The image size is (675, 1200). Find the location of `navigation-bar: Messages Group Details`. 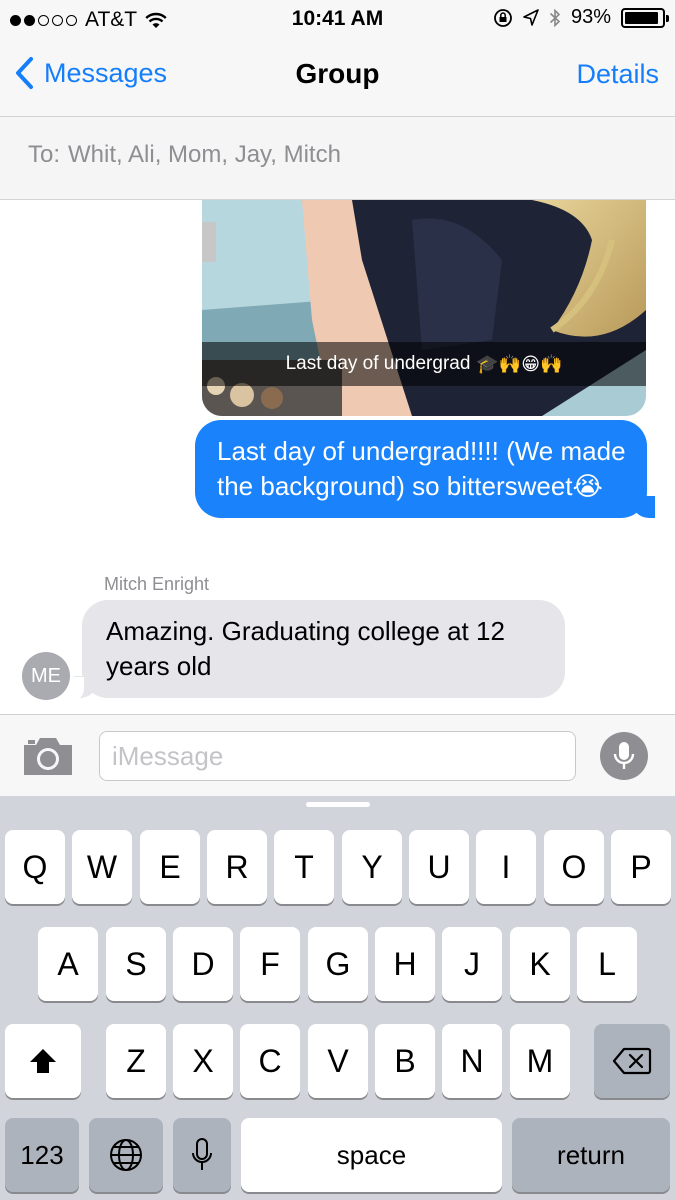

navigation-bar: Messages Group Details is located at coordinates (337, 77).